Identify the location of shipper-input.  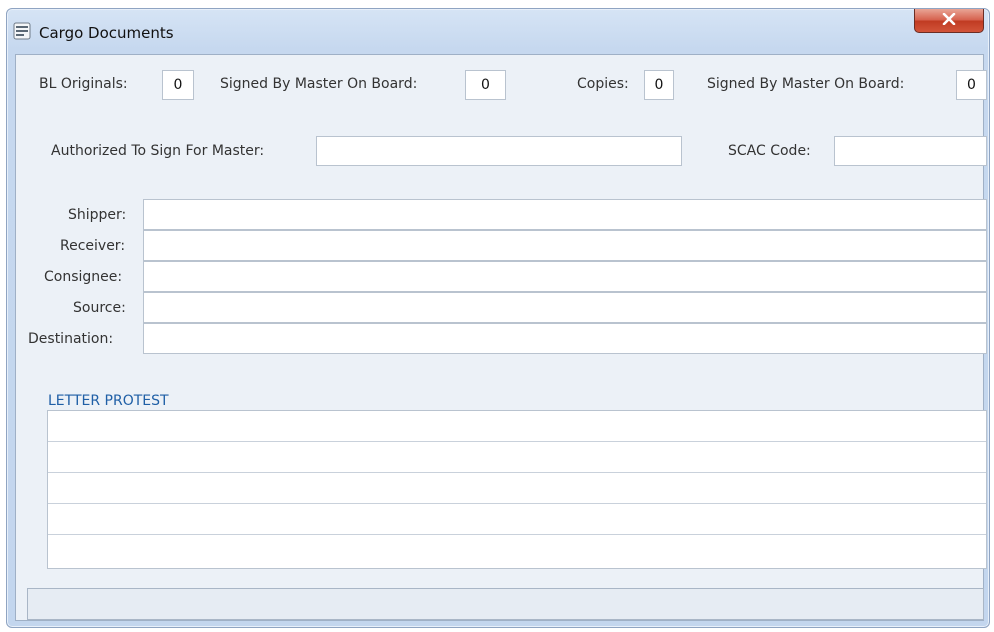
(565, 214).